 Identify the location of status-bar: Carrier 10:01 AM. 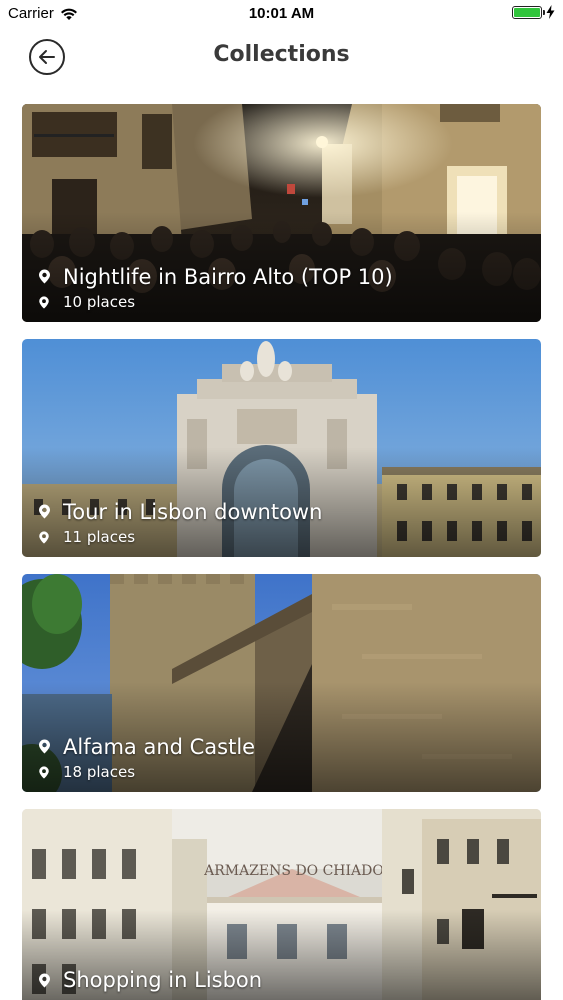
(281, 15).